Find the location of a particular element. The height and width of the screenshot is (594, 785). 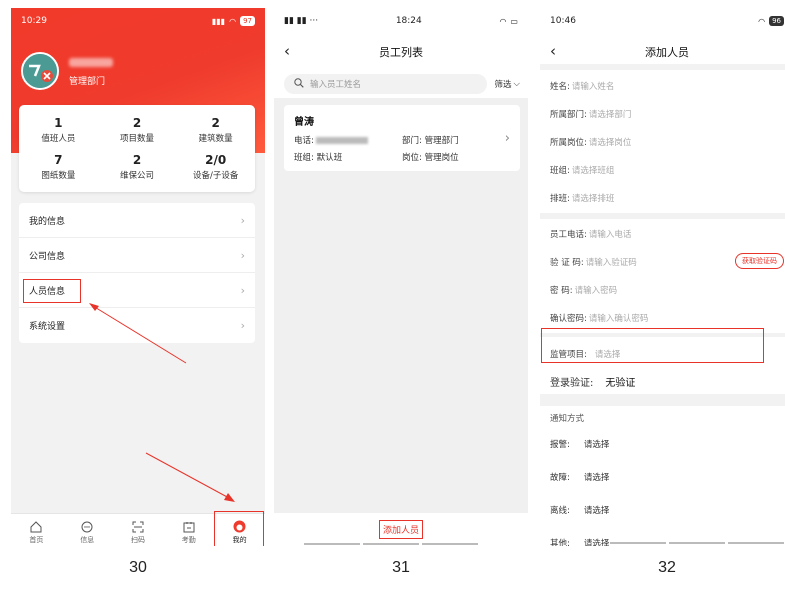

search-icon is located at coordinates (299, 84).